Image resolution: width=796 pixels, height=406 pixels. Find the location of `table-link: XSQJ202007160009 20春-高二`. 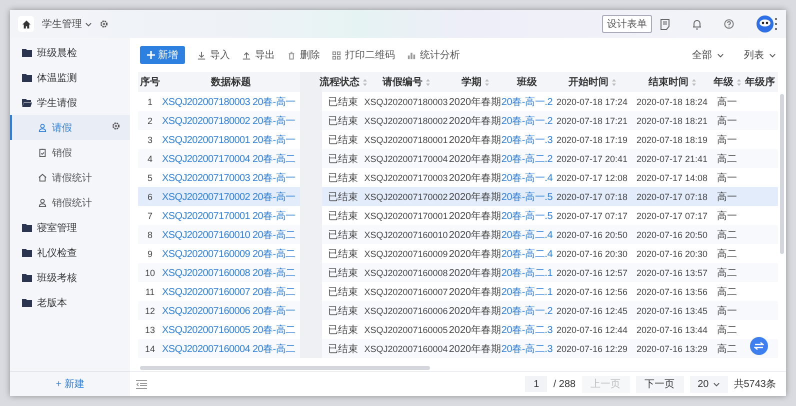

table-link: XSQJ202007160009 20春-高二 is located at coordinates (231, 253).